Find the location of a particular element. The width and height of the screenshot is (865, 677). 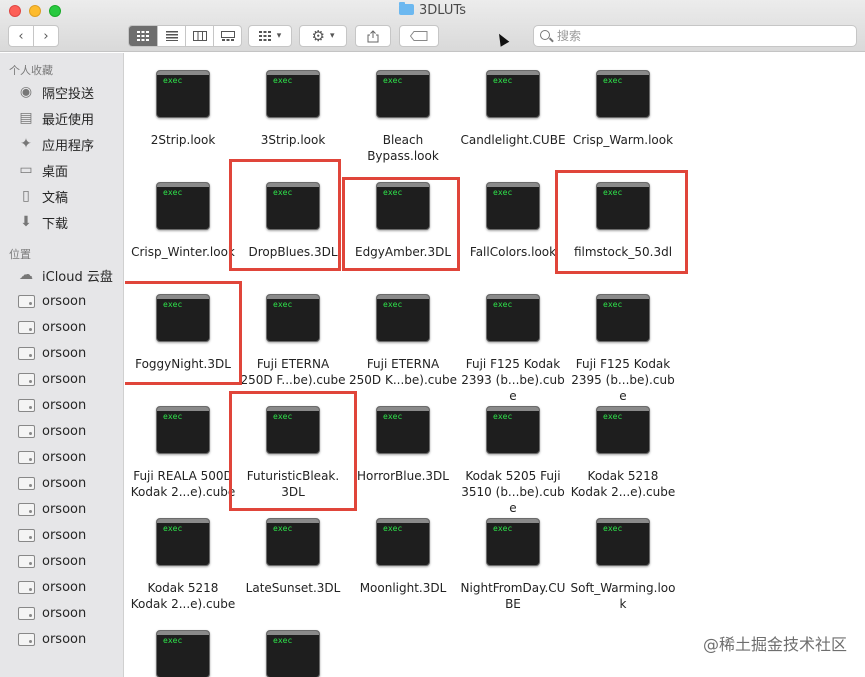

search-field is located at coordinates (695, 36).